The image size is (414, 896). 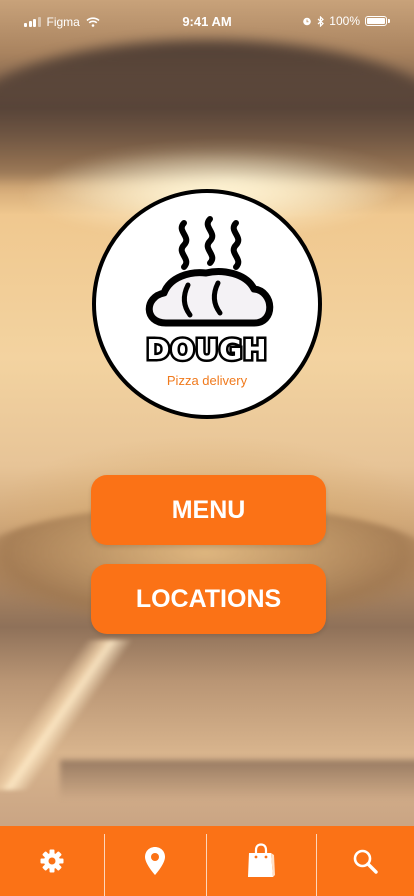 I want to click on map-pin-icon, so click(x=155, y=861).